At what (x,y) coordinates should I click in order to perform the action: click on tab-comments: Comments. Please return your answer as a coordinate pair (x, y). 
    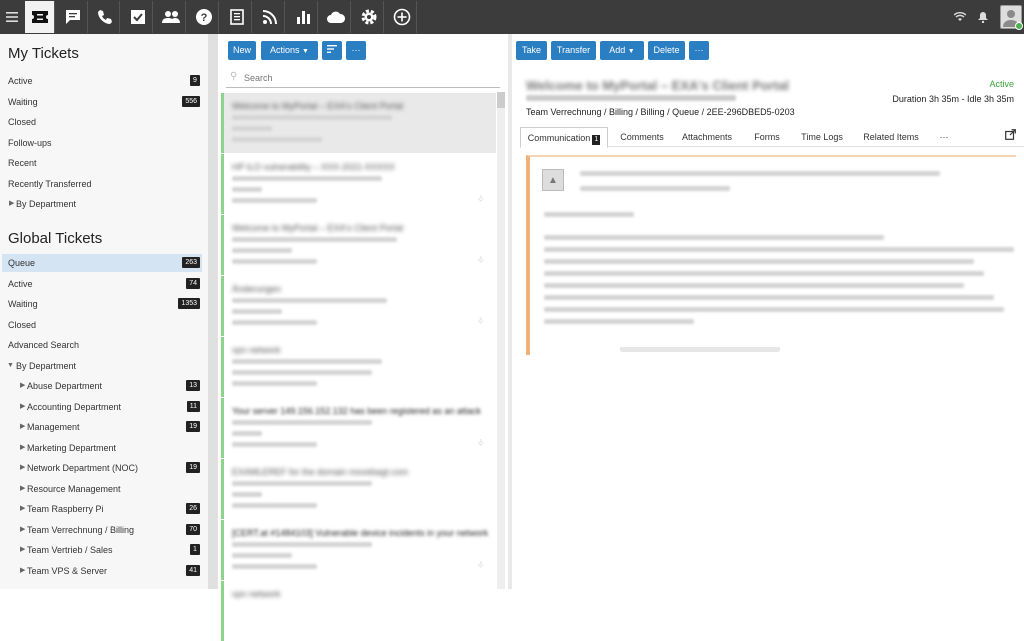
    Looking at the image, I should click on (642, 137).